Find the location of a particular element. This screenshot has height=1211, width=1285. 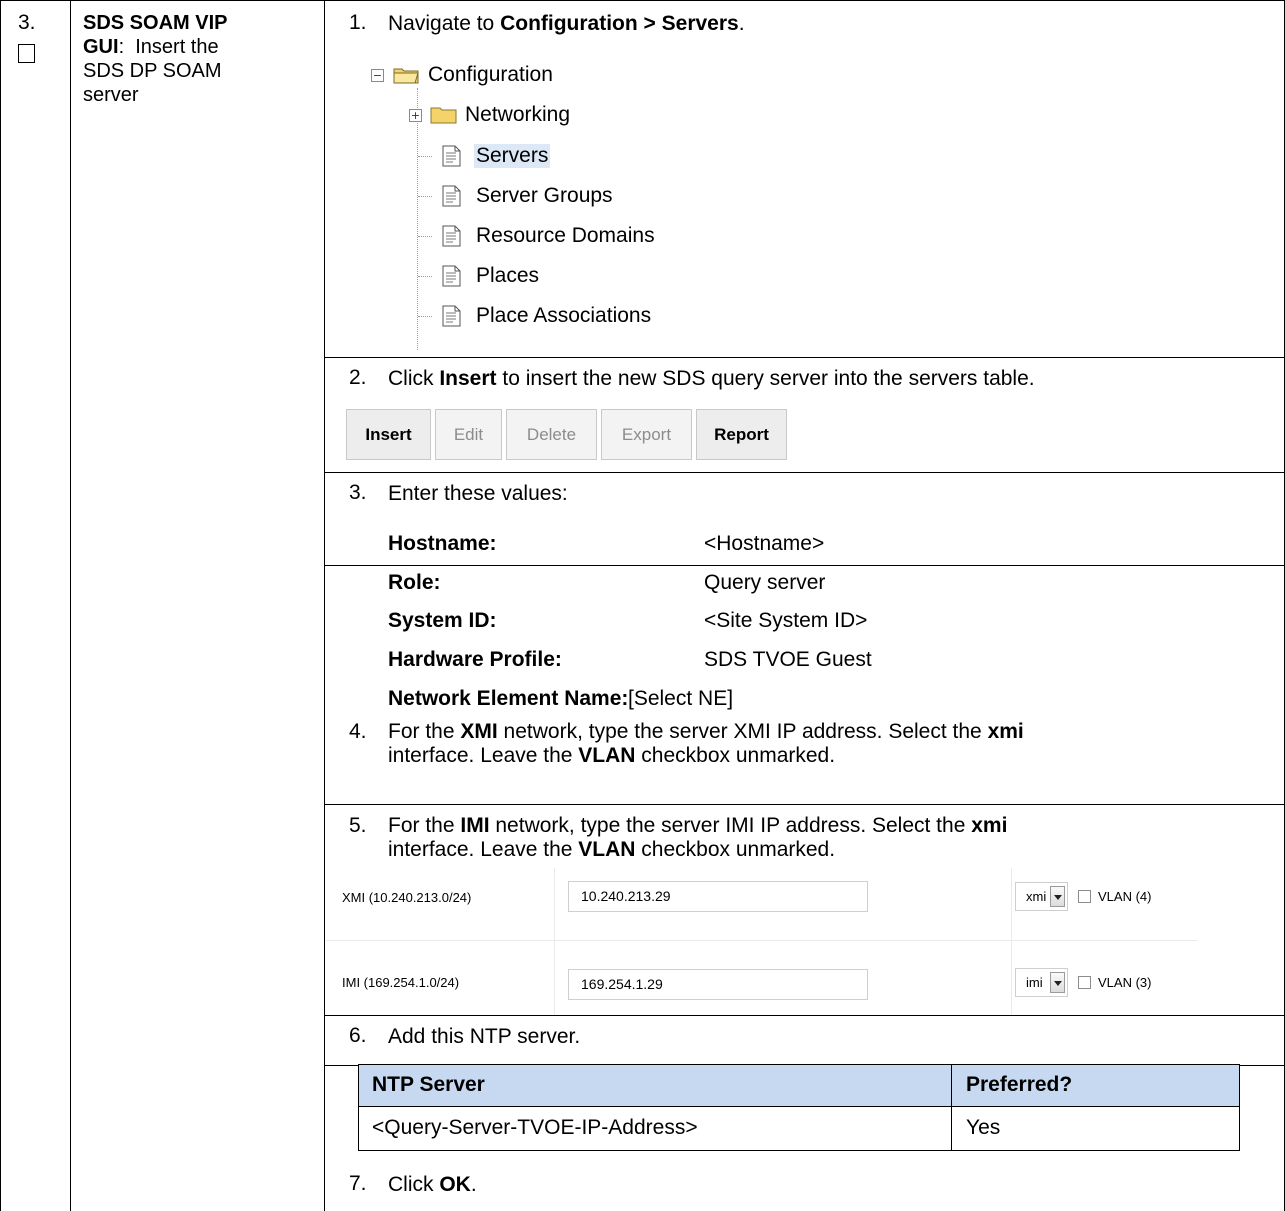

xmi-vlan-label: VLAN (4) is located at coordinates (1125, 896).